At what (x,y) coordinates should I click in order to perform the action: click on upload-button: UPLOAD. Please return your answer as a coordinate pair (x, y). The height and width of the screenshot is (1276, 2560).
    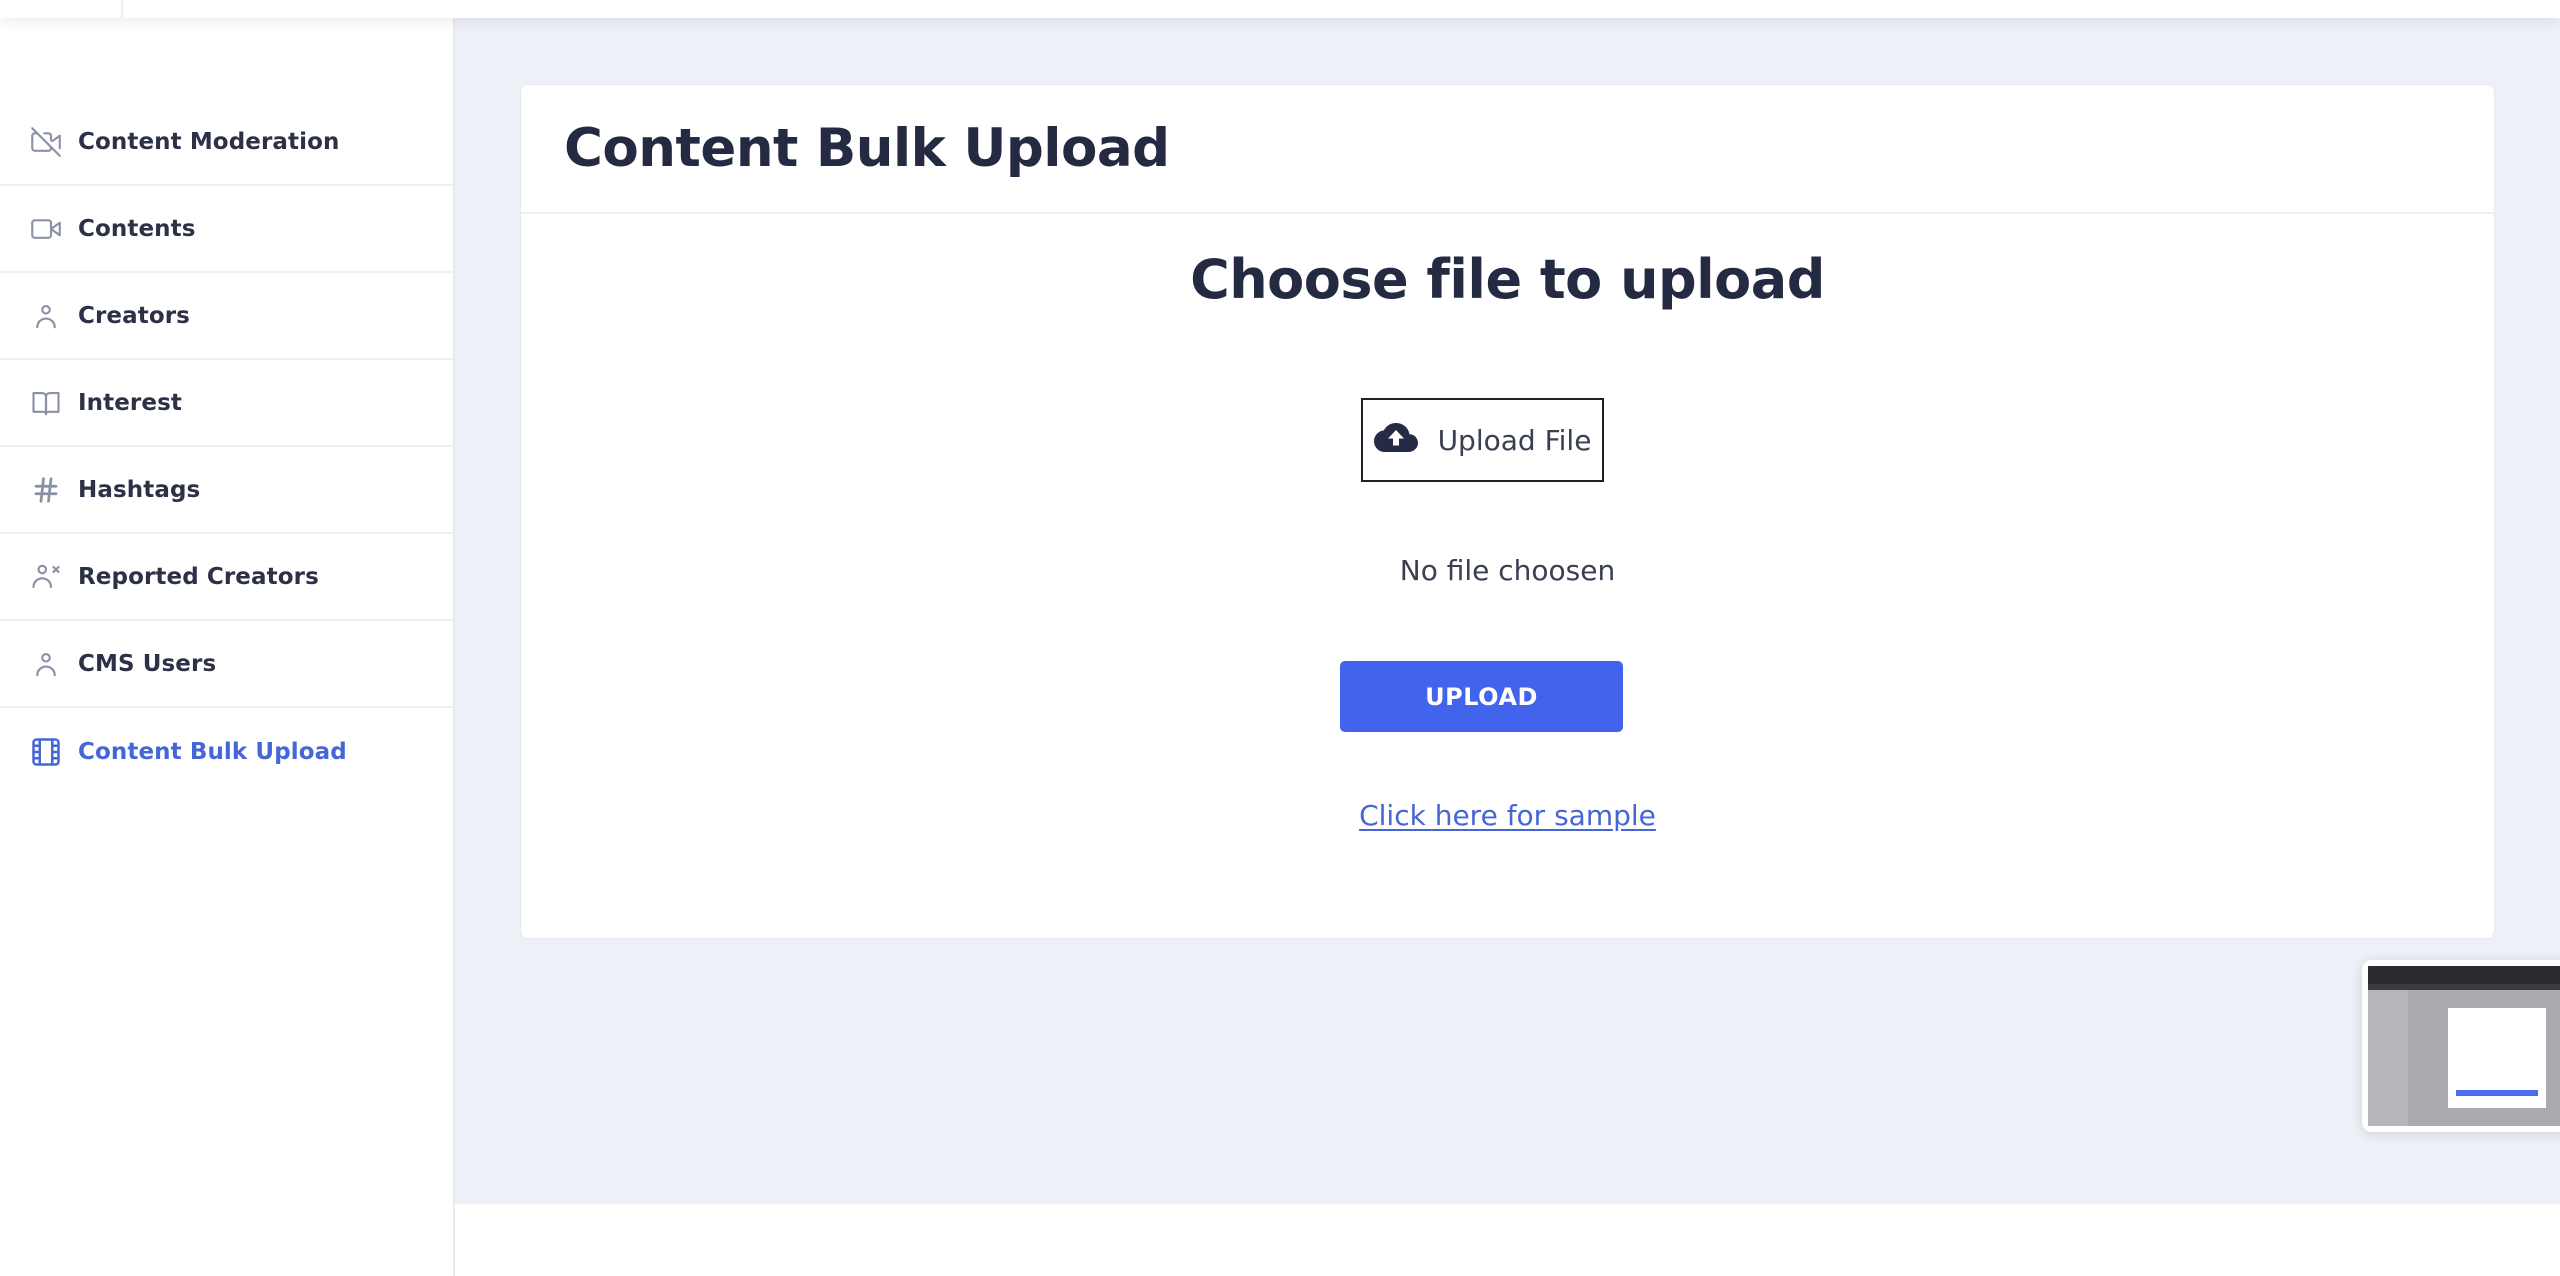
    Looking at the image, I should click on (1481, 696).